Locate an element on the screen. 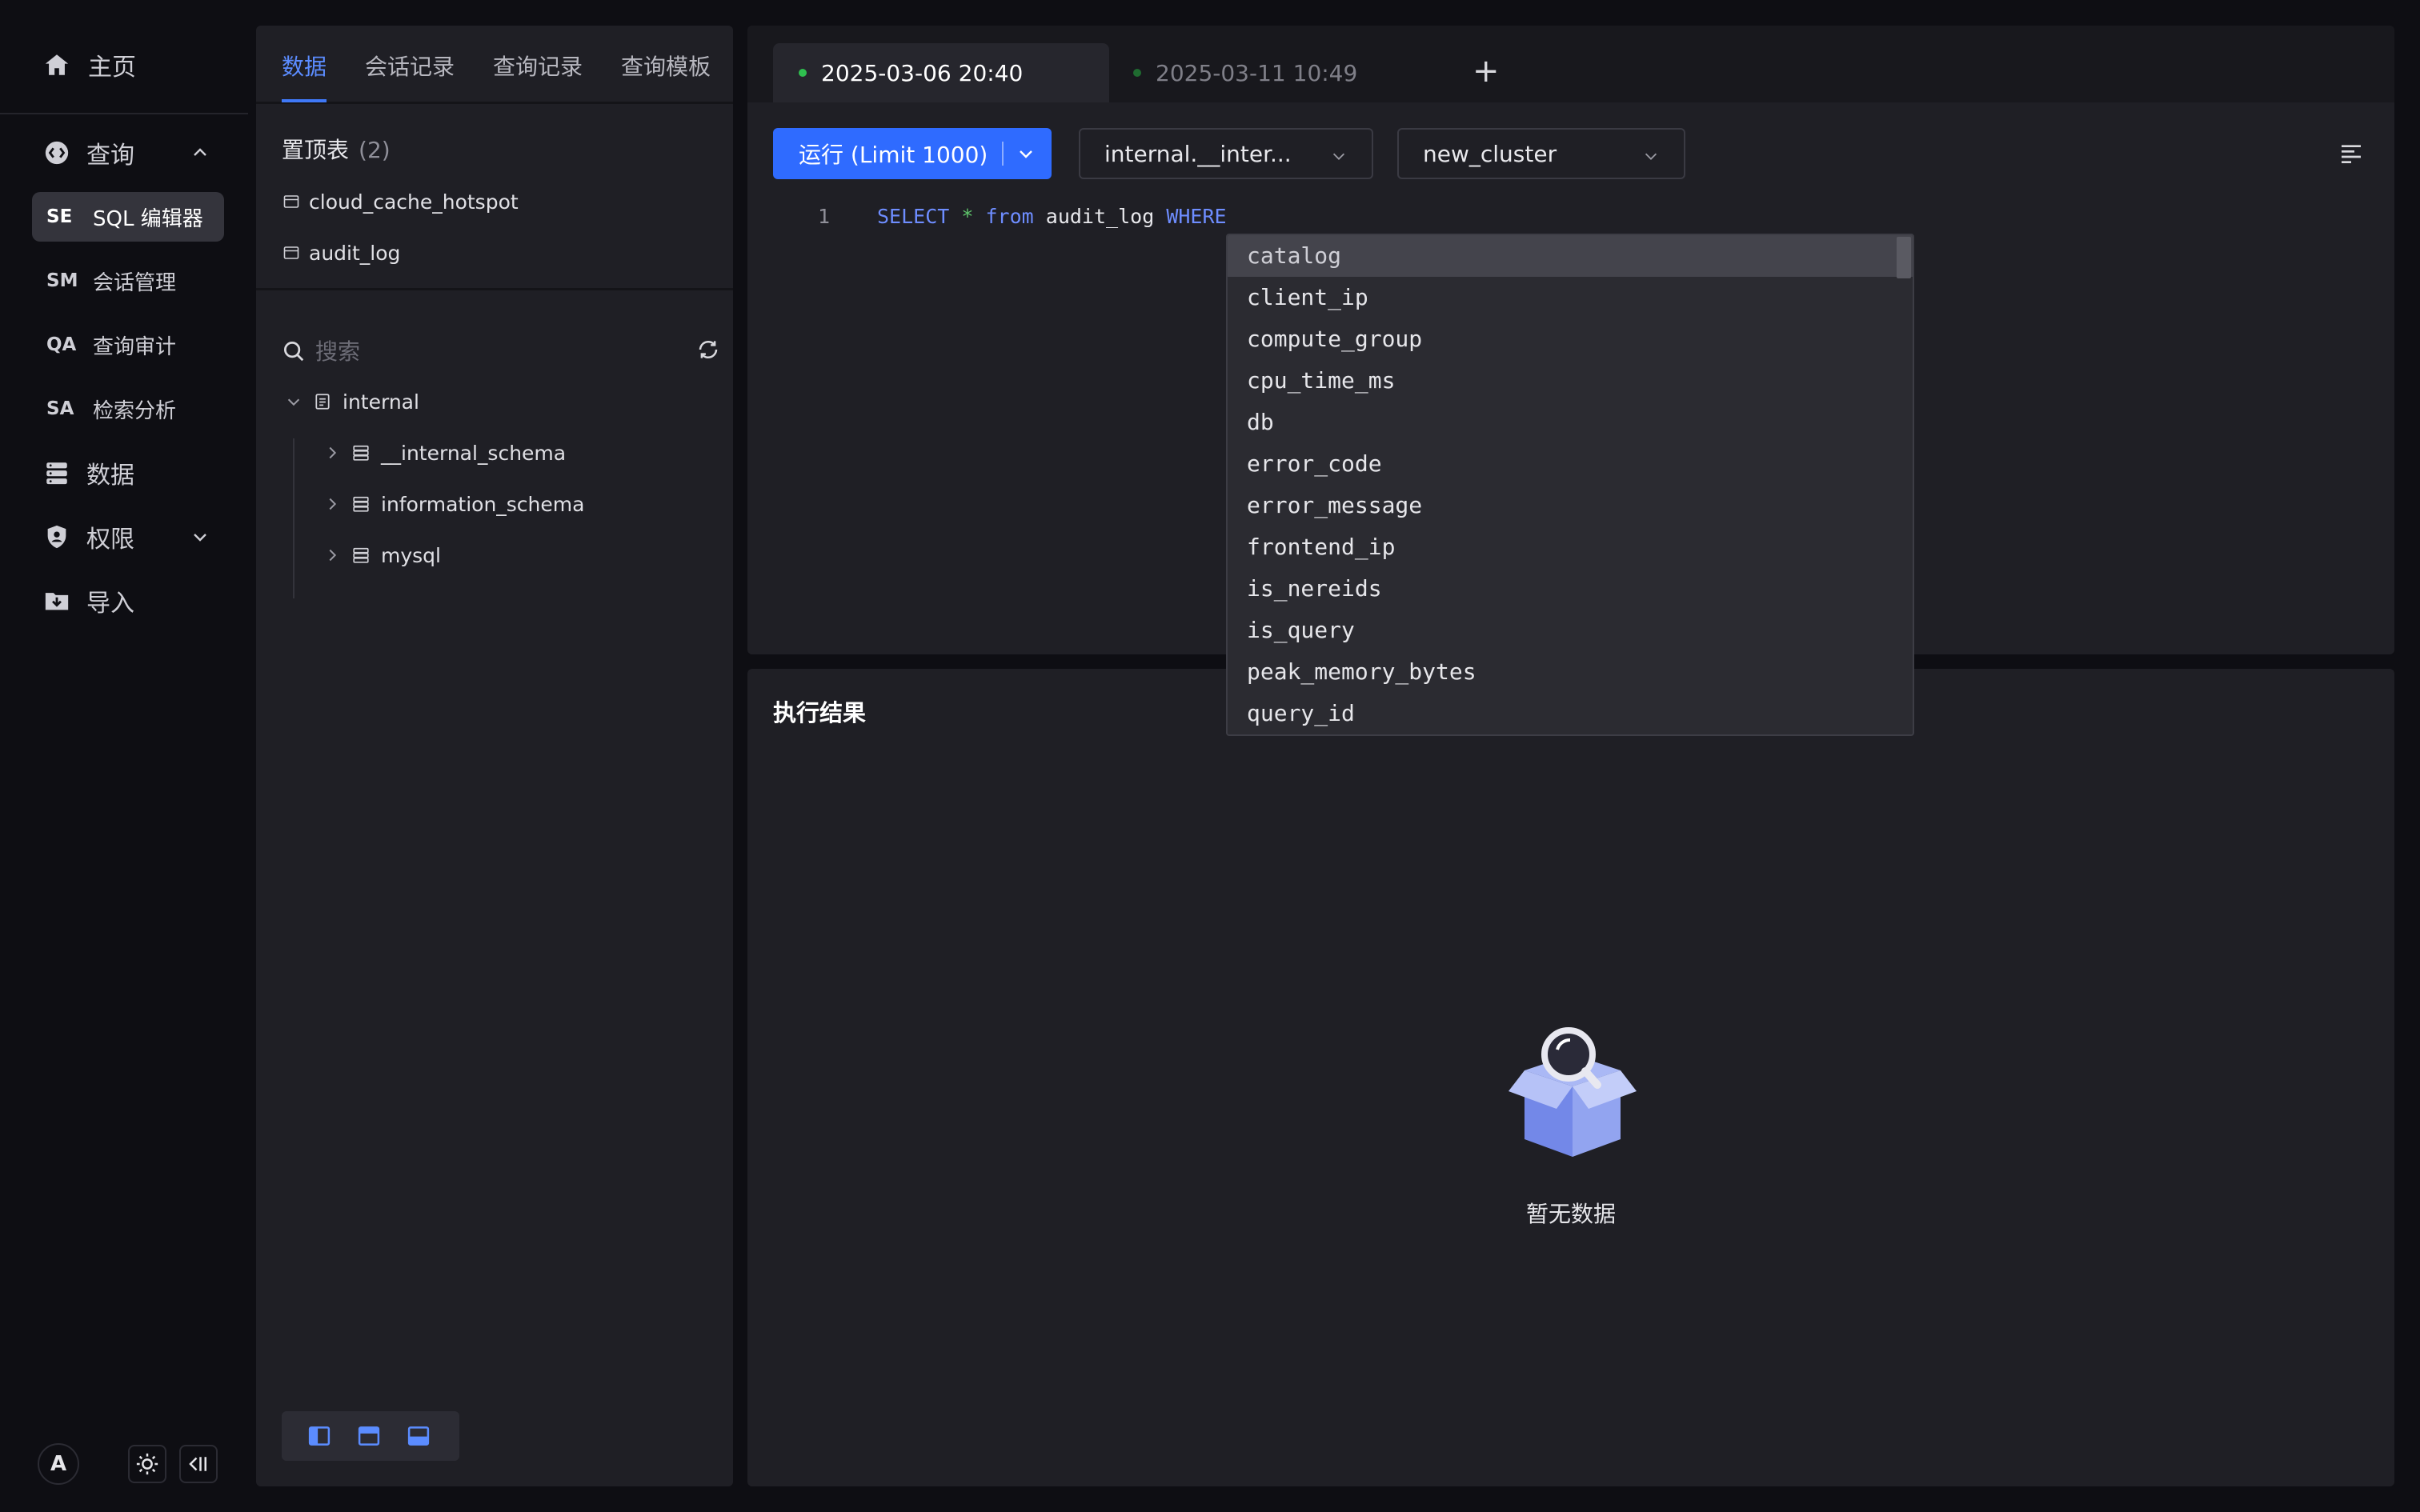 This screenshot has width=2420, height=1512. import-folder-icon is located at coordinates (56, 600).